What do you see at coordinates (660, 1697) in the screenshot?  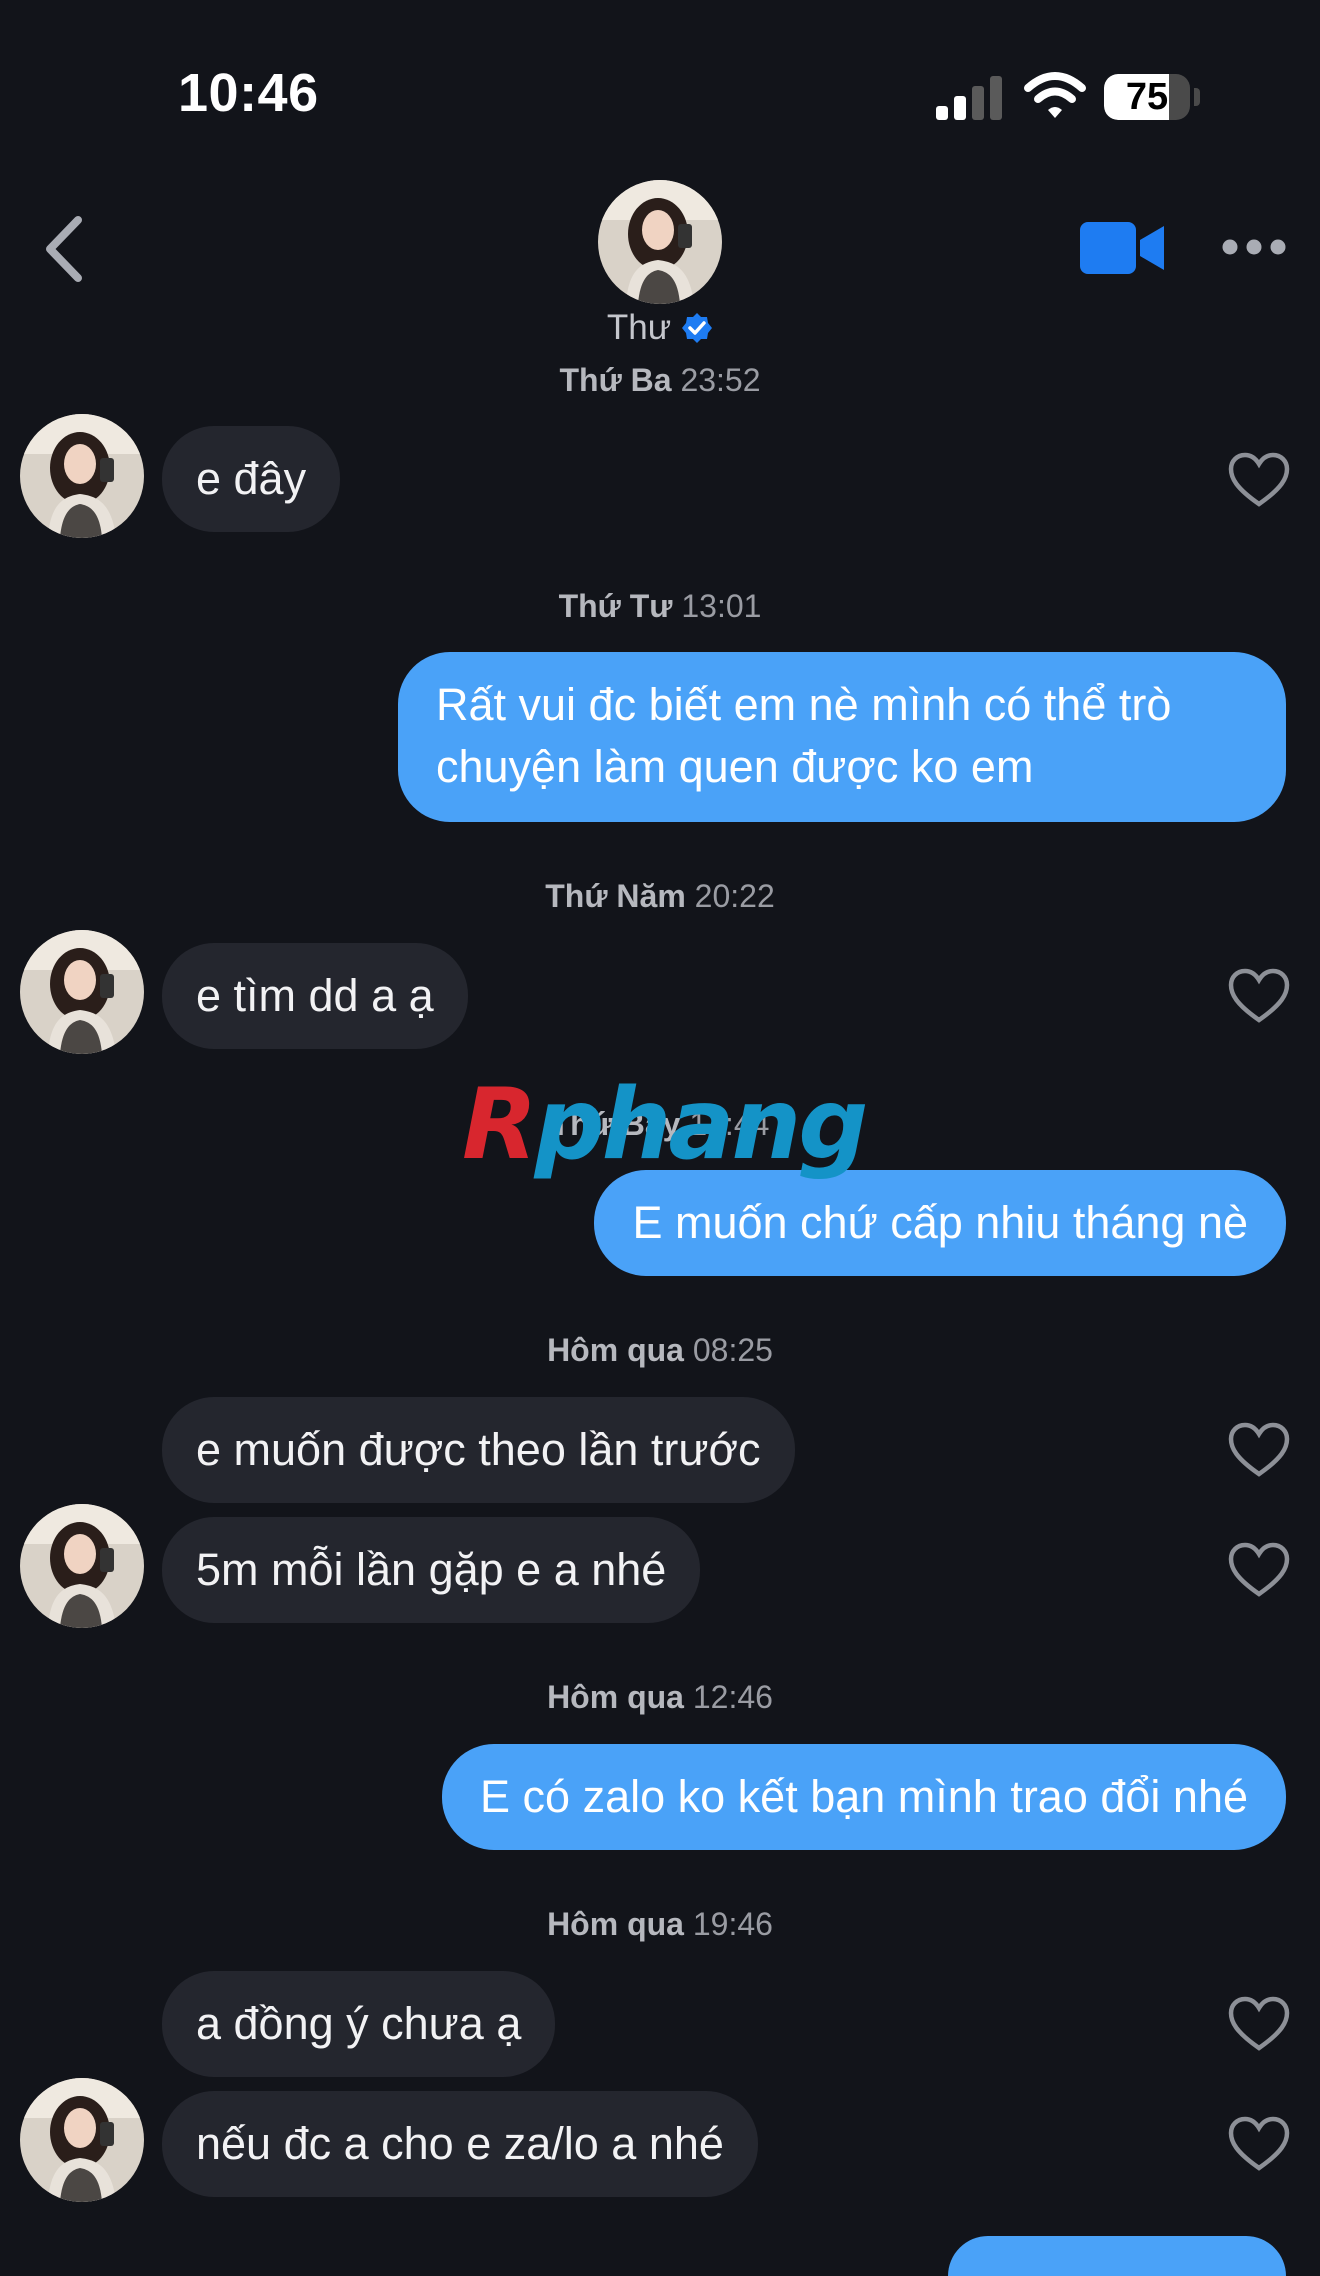 I see `timestamp: Hôm qua 12:46` at bounding box center [660, 1697].